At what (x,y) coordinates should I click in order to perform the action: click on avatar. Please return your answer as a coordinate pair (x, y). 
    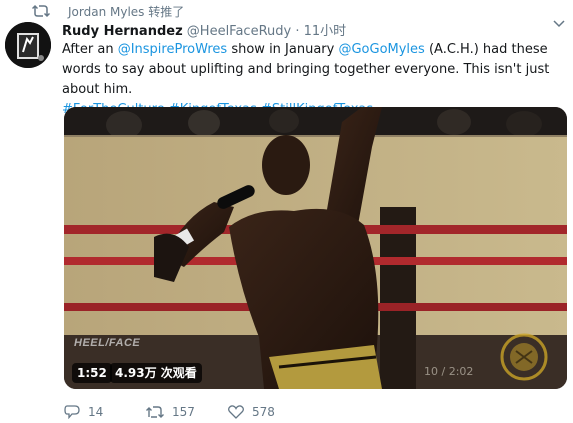
    Looking at the image, I should click on (28, 45).